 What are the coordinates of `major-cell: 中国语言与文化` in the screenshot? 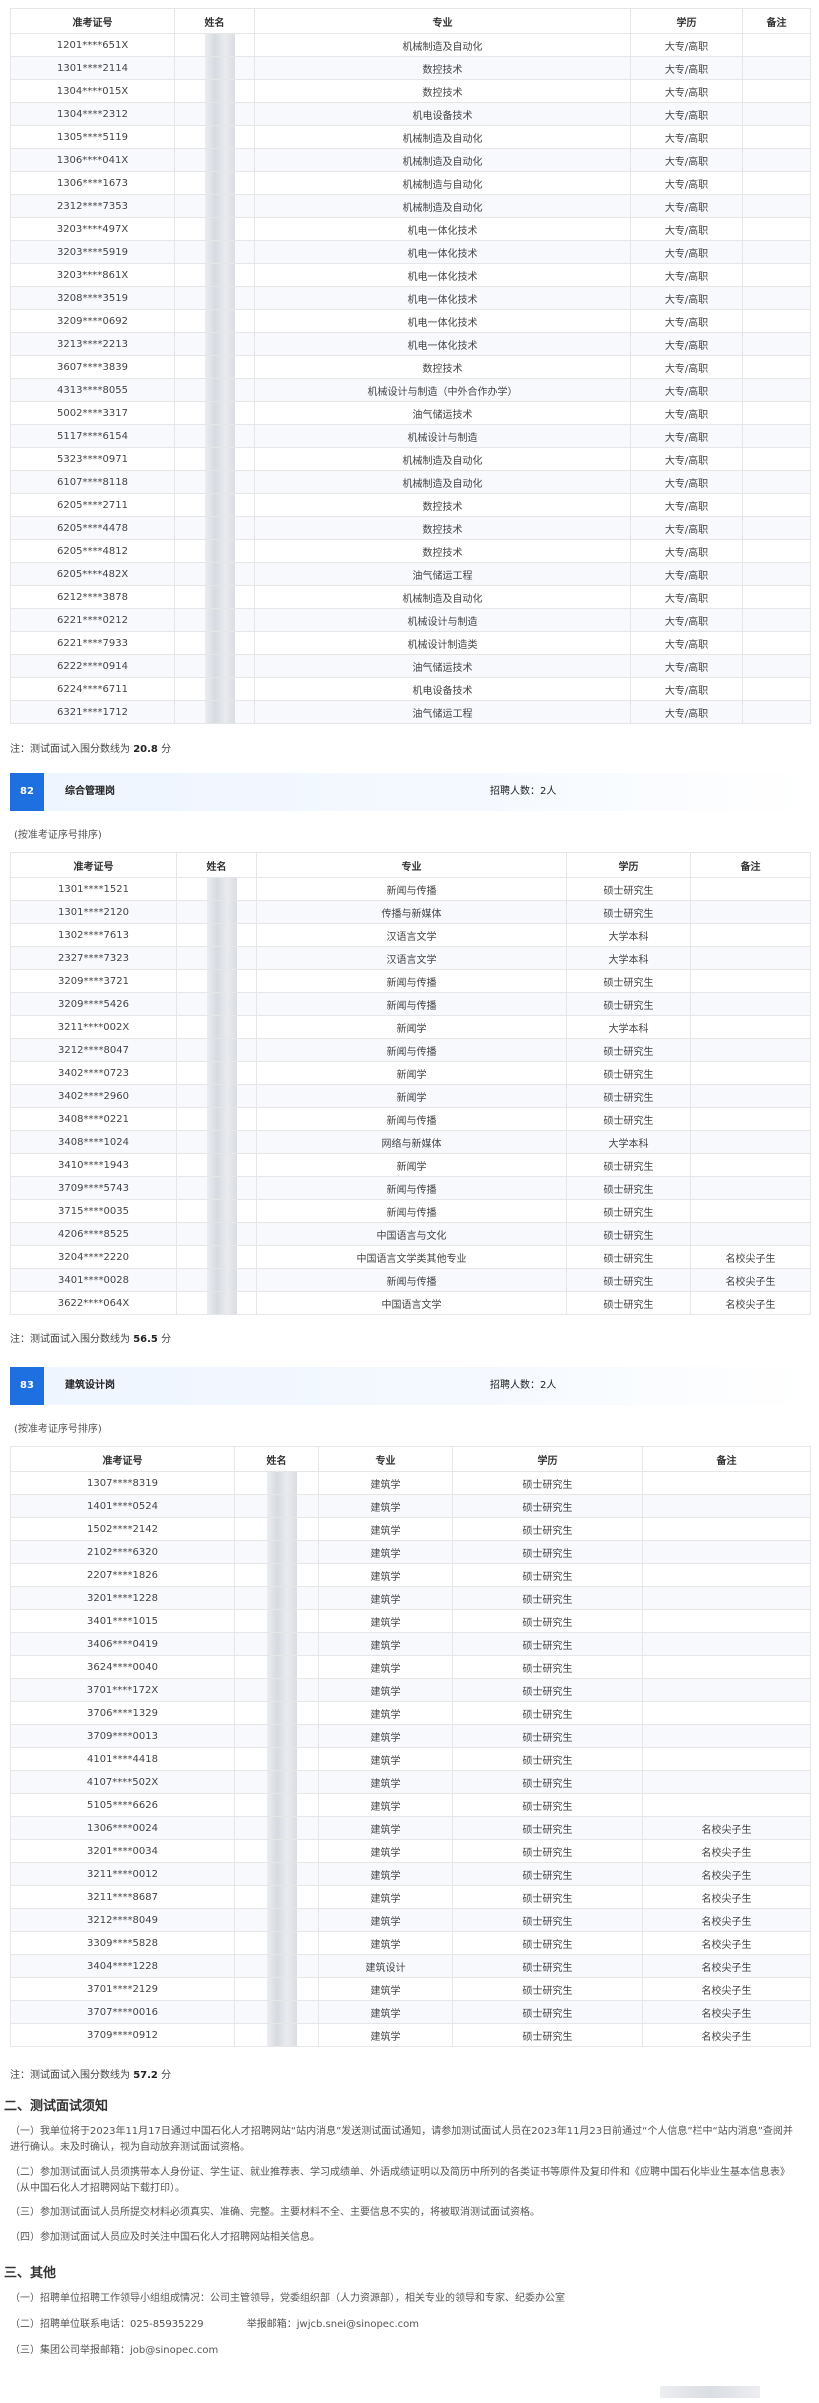 It's located at (411, 1234).